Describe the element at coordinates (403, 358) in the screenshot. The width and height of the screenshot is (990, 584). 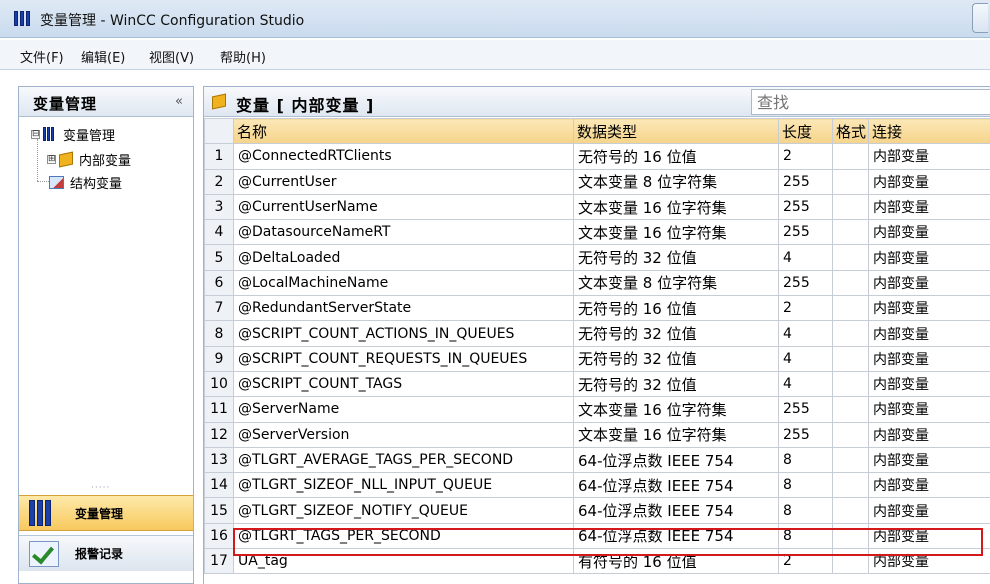
I see `tag-name-cell: @SCRIPT_COUNT_REQUESTS_IN_QUEUES` at that location.